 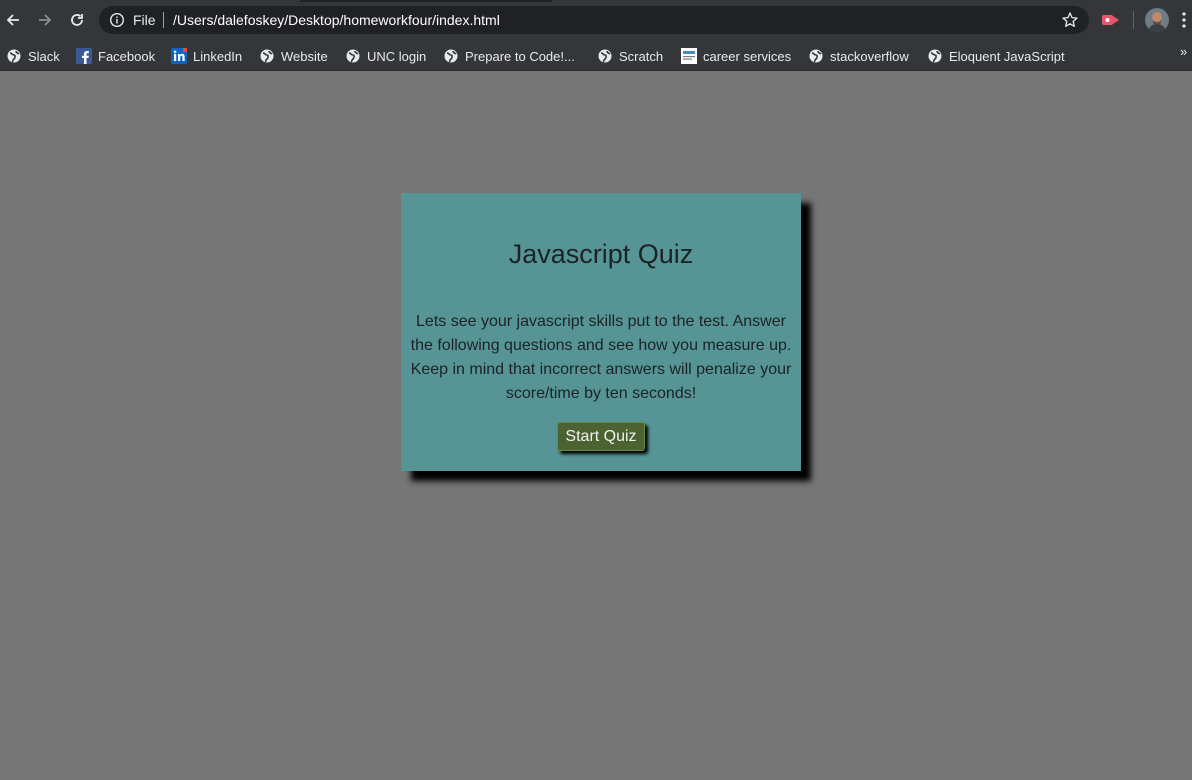 I want to click on bookmark-label: stackoverflow, so click(x=869, y=56).